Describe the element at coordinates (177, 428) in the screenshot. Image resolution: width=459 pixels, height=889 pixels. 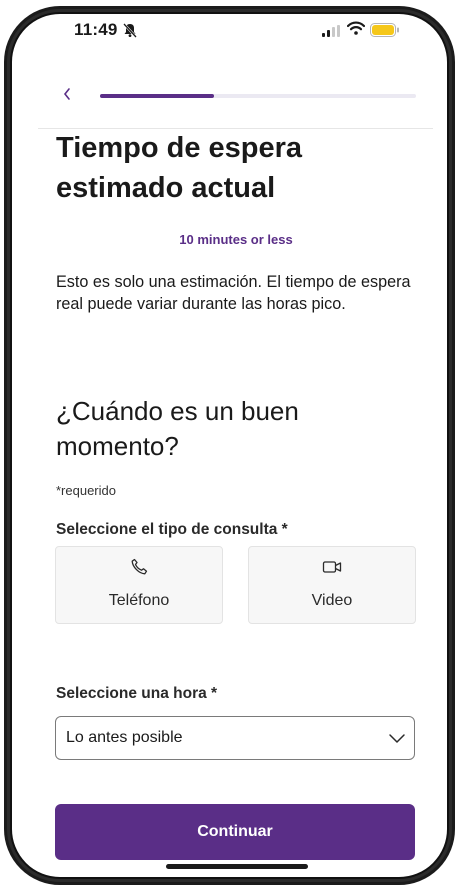
I see `section-title: ¿Cuándo es un buen momento?` at that location.